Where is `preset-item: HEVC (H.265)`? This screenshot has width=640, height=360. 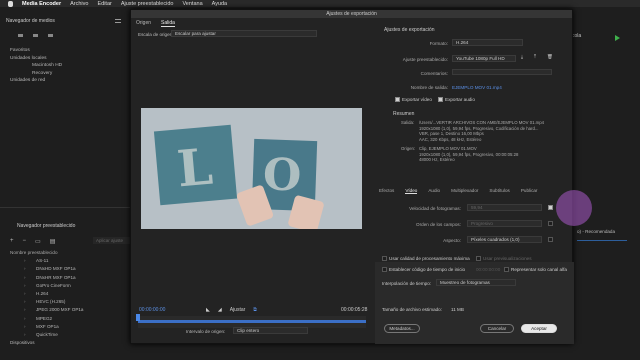 preset-item: HEVC (H.265) is located at coordinates (47, 302).